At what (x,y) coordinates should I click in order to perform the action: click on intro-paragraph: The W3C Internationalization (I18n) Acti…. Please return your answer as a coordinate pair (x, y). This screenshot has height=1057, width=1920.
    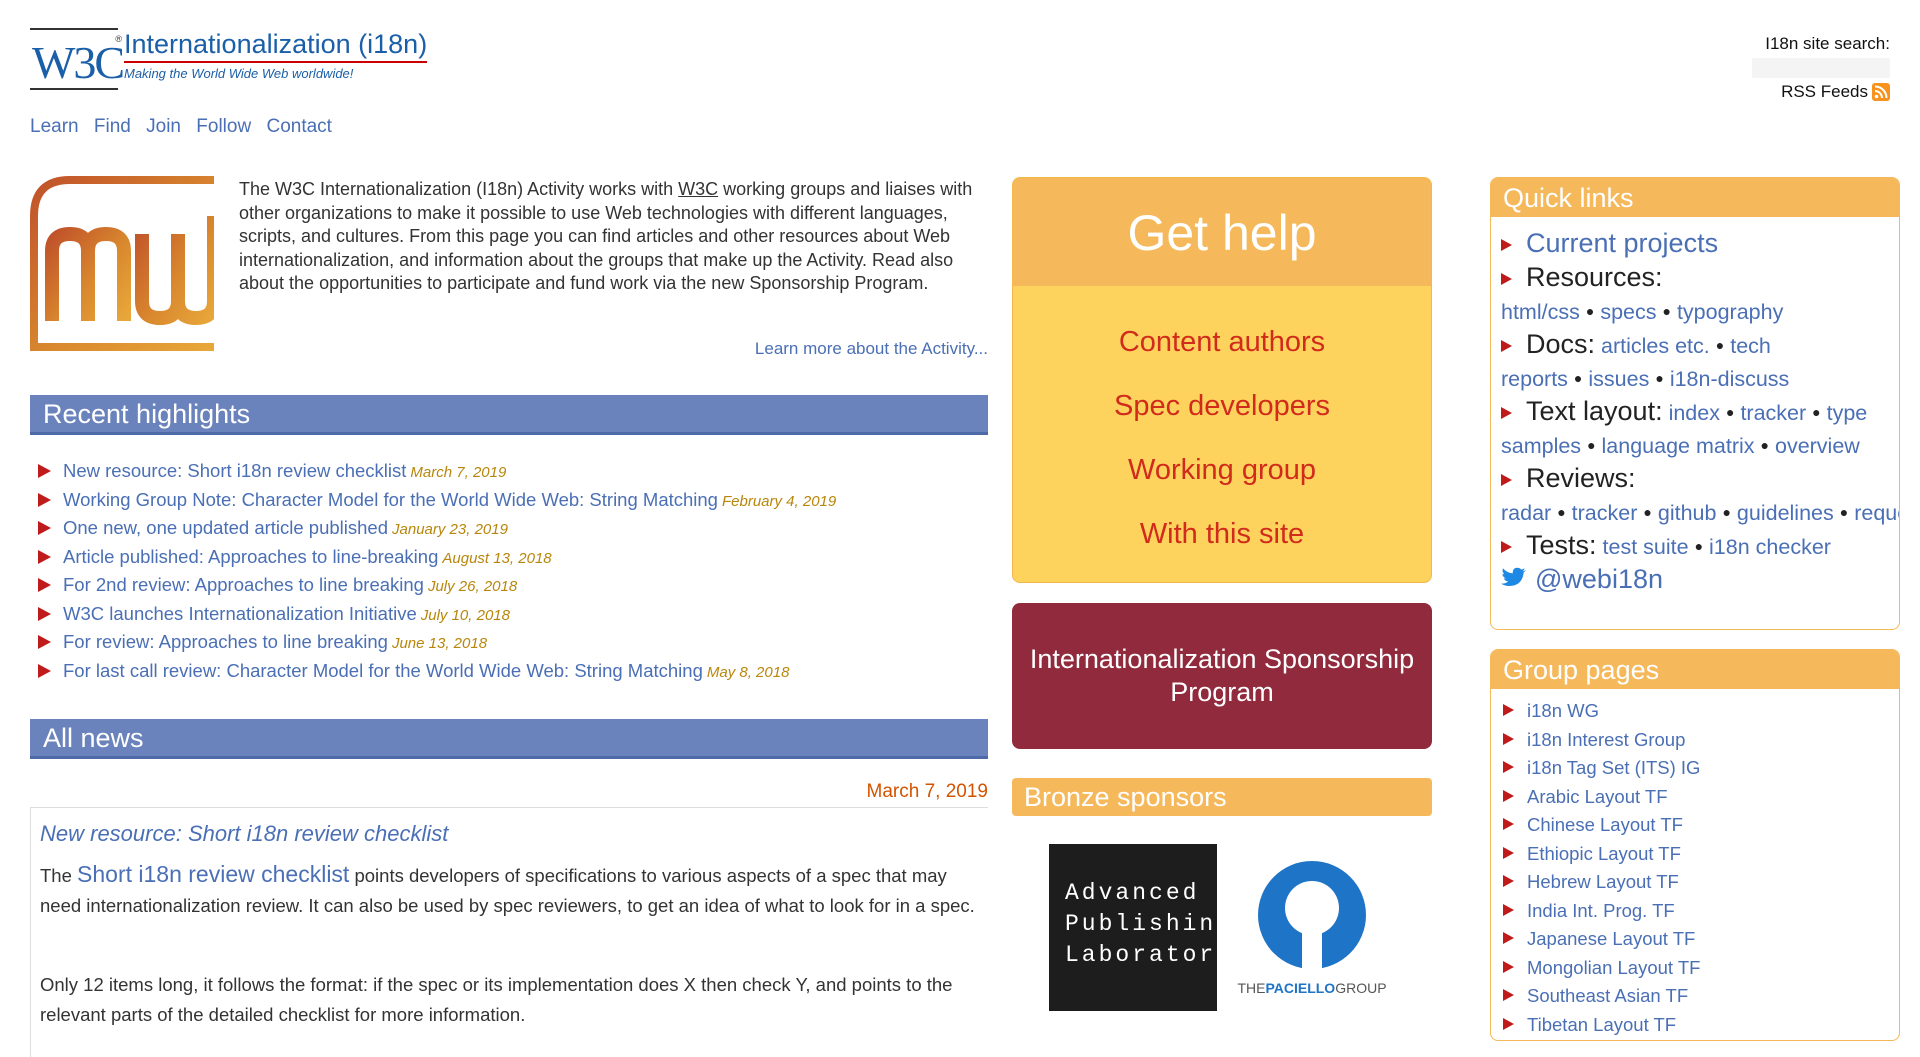
    Looking at the image, I should click on (611, 237).